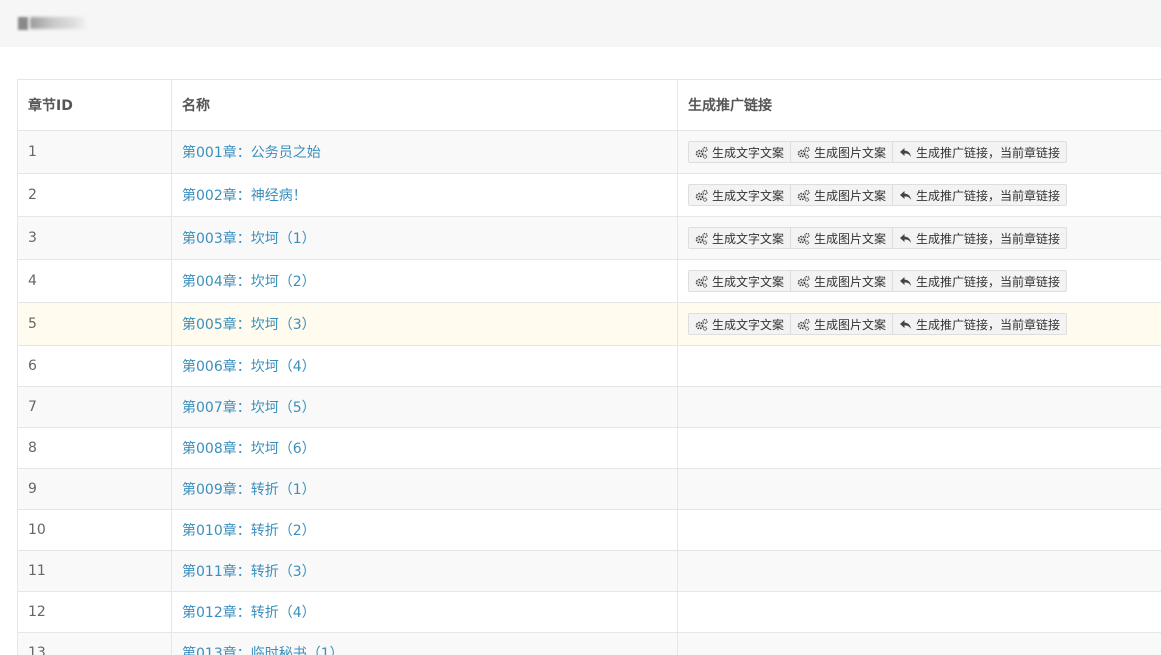 The image size is (1161, 655). What do you see at coordinates (94, 366) in the screenshot?
I see `cell-chapter-id: 6` at bounding box center [94, 366].